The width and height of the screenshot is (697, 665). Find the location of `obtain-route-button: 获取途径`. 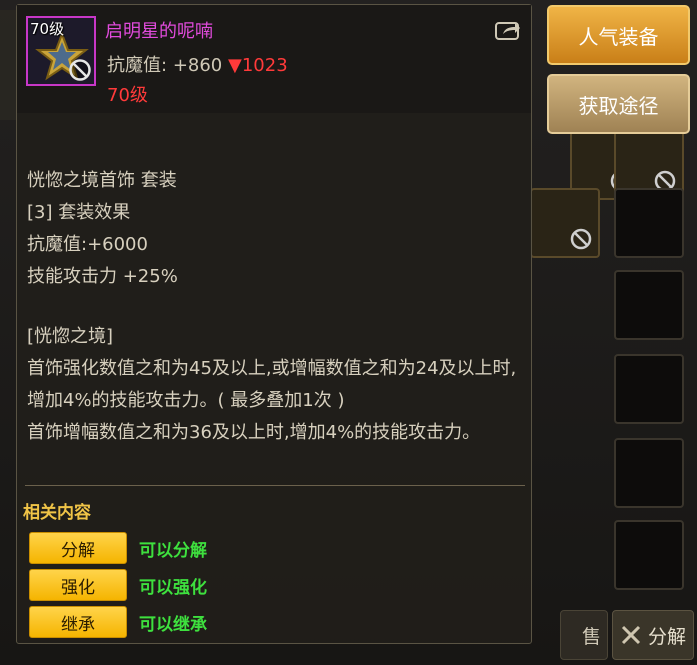

obtain-route-button: 获取途径 is located at coordinates (618, 104).